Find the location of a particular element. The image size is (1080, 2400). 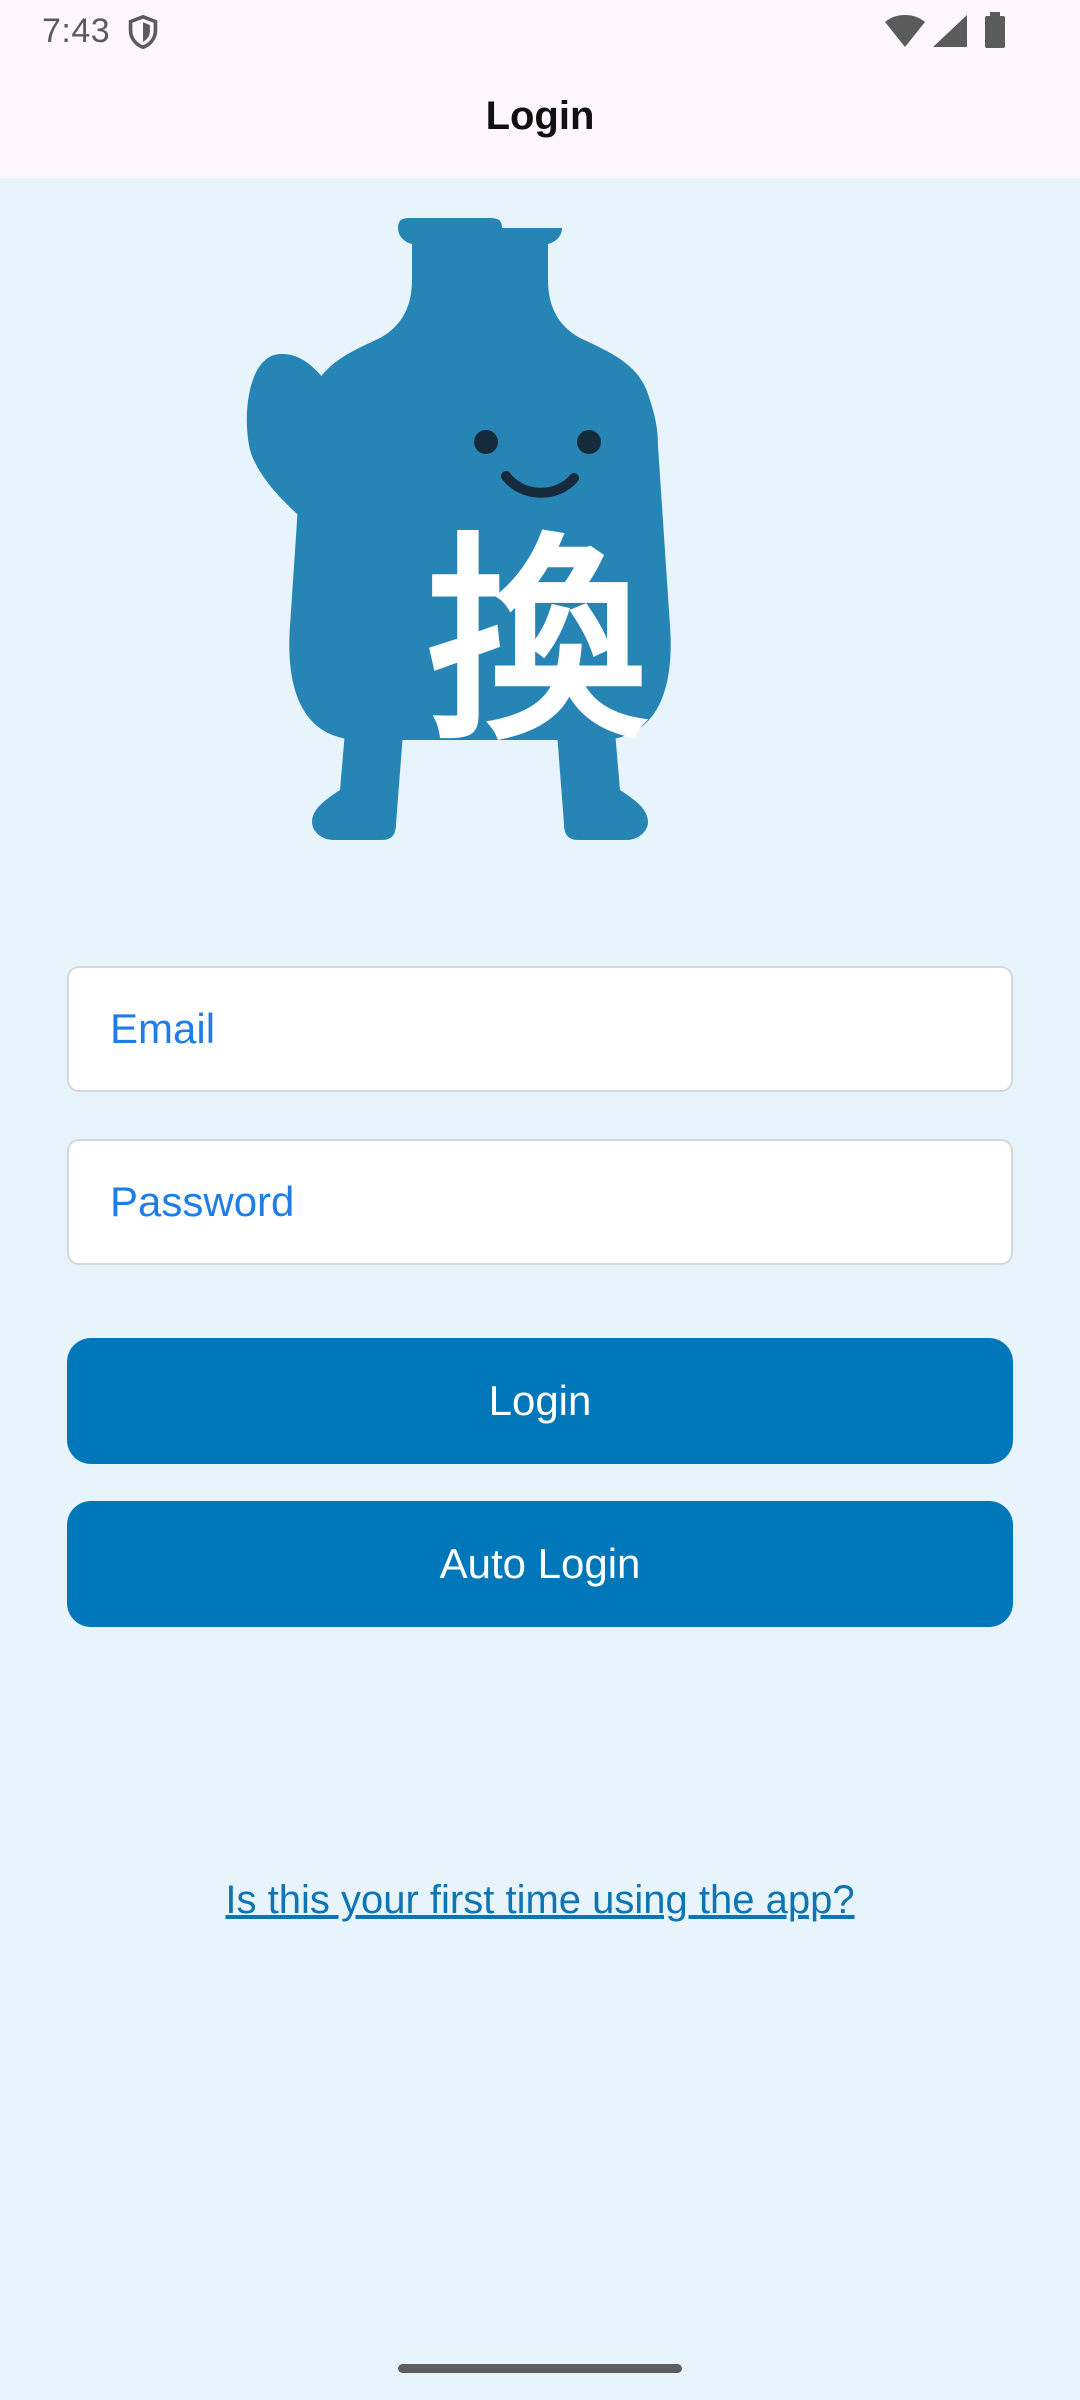

app-bar: Login is located at coordinates (540, 120).